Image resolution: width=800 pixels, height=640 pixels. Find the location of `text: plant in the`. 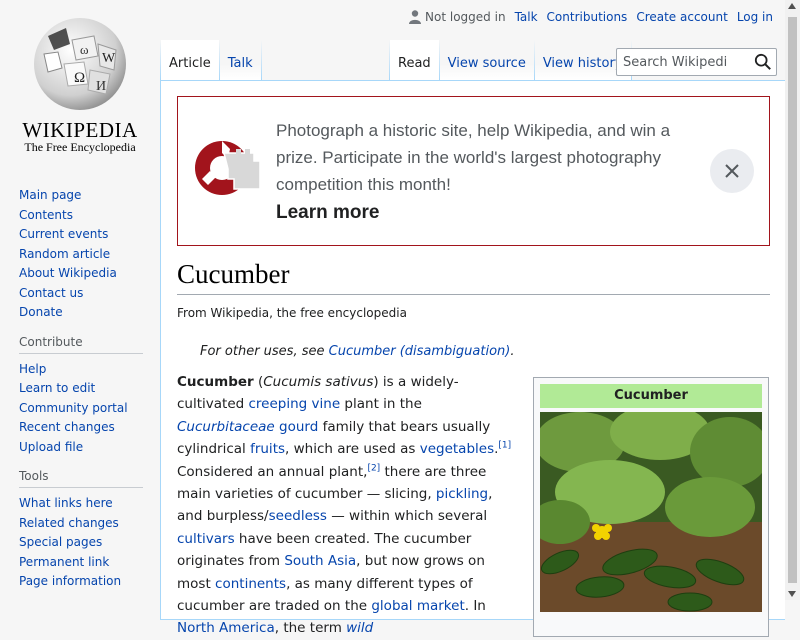

text: plant in the is located at coordinates (381, 404).